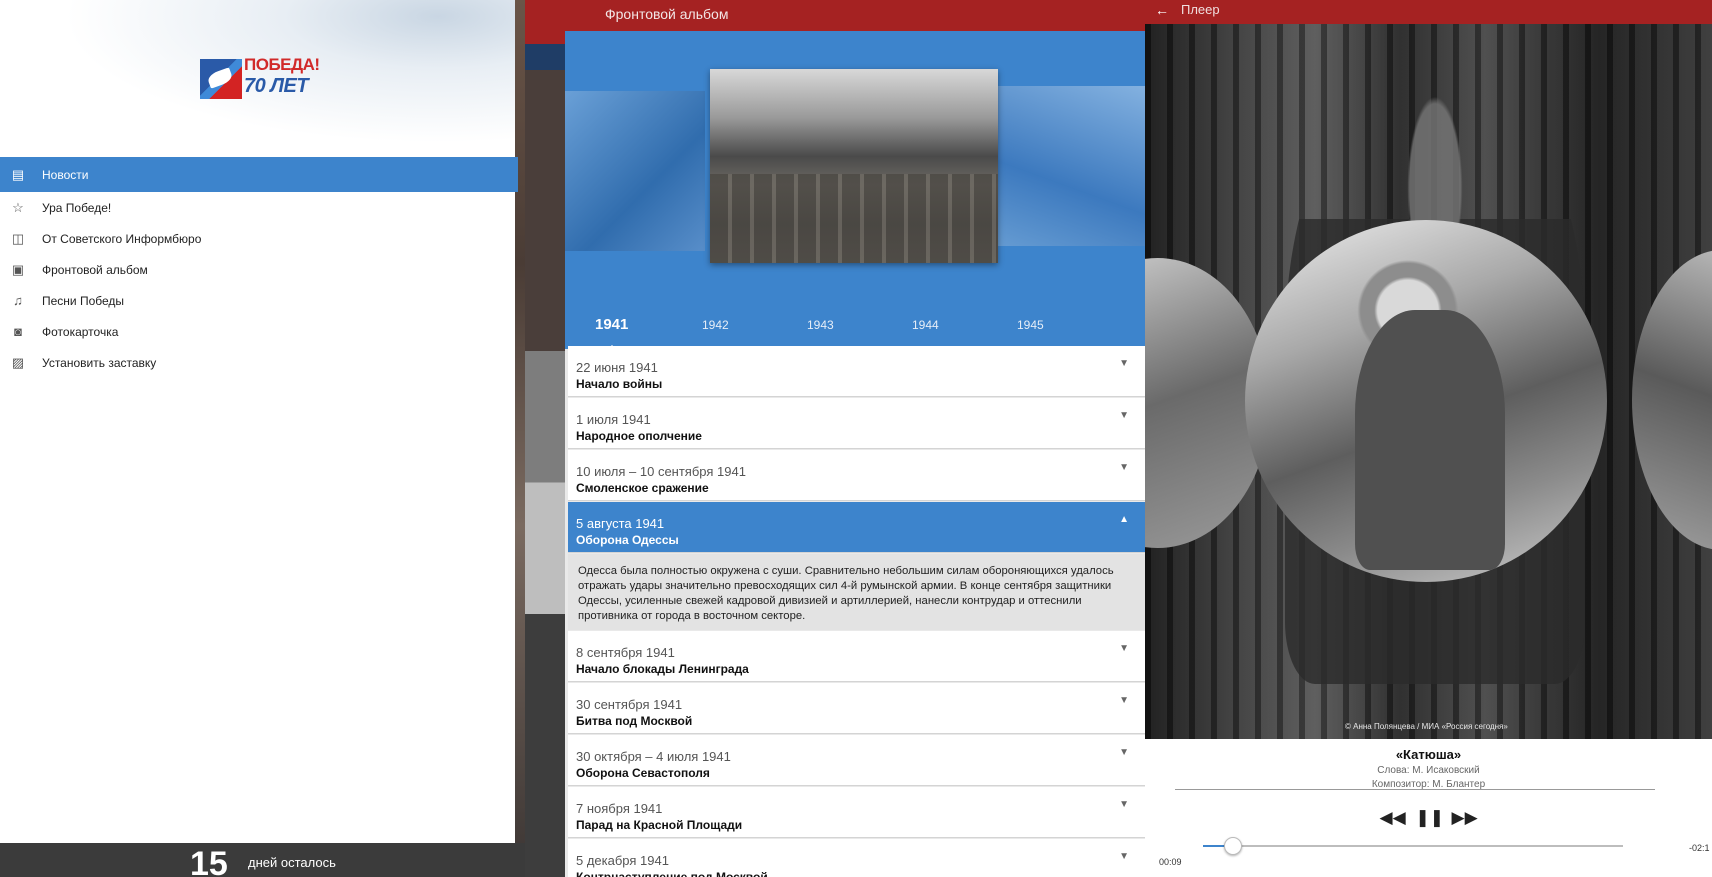 The image size is (1712, 877). I want to click on divider, so click(1415, 789).